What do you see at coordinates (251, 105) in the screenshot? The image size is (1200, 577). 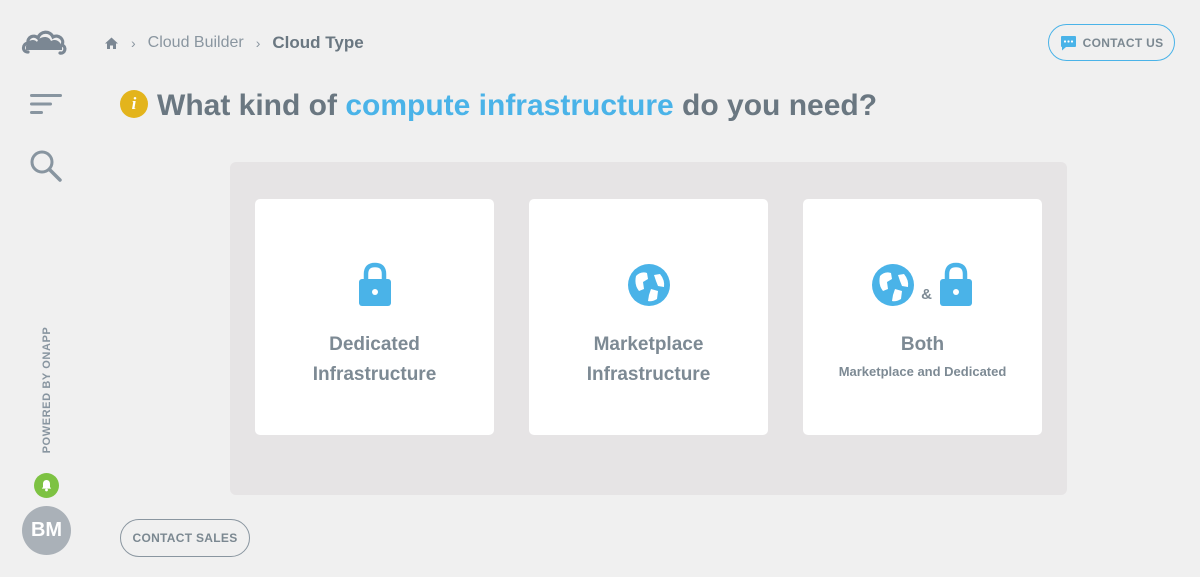 I see `title-prefix: What kind of` at bounding box center [251, 105].